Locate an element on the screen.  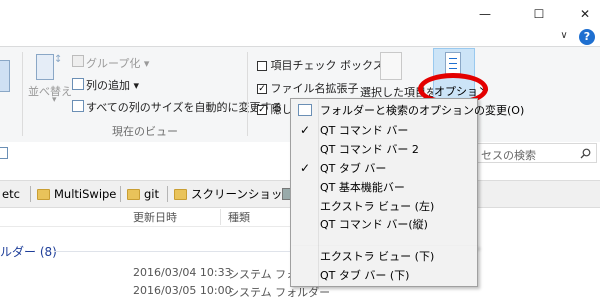
chevron-down-icon: ∨ is located at coordinates (564, 35).